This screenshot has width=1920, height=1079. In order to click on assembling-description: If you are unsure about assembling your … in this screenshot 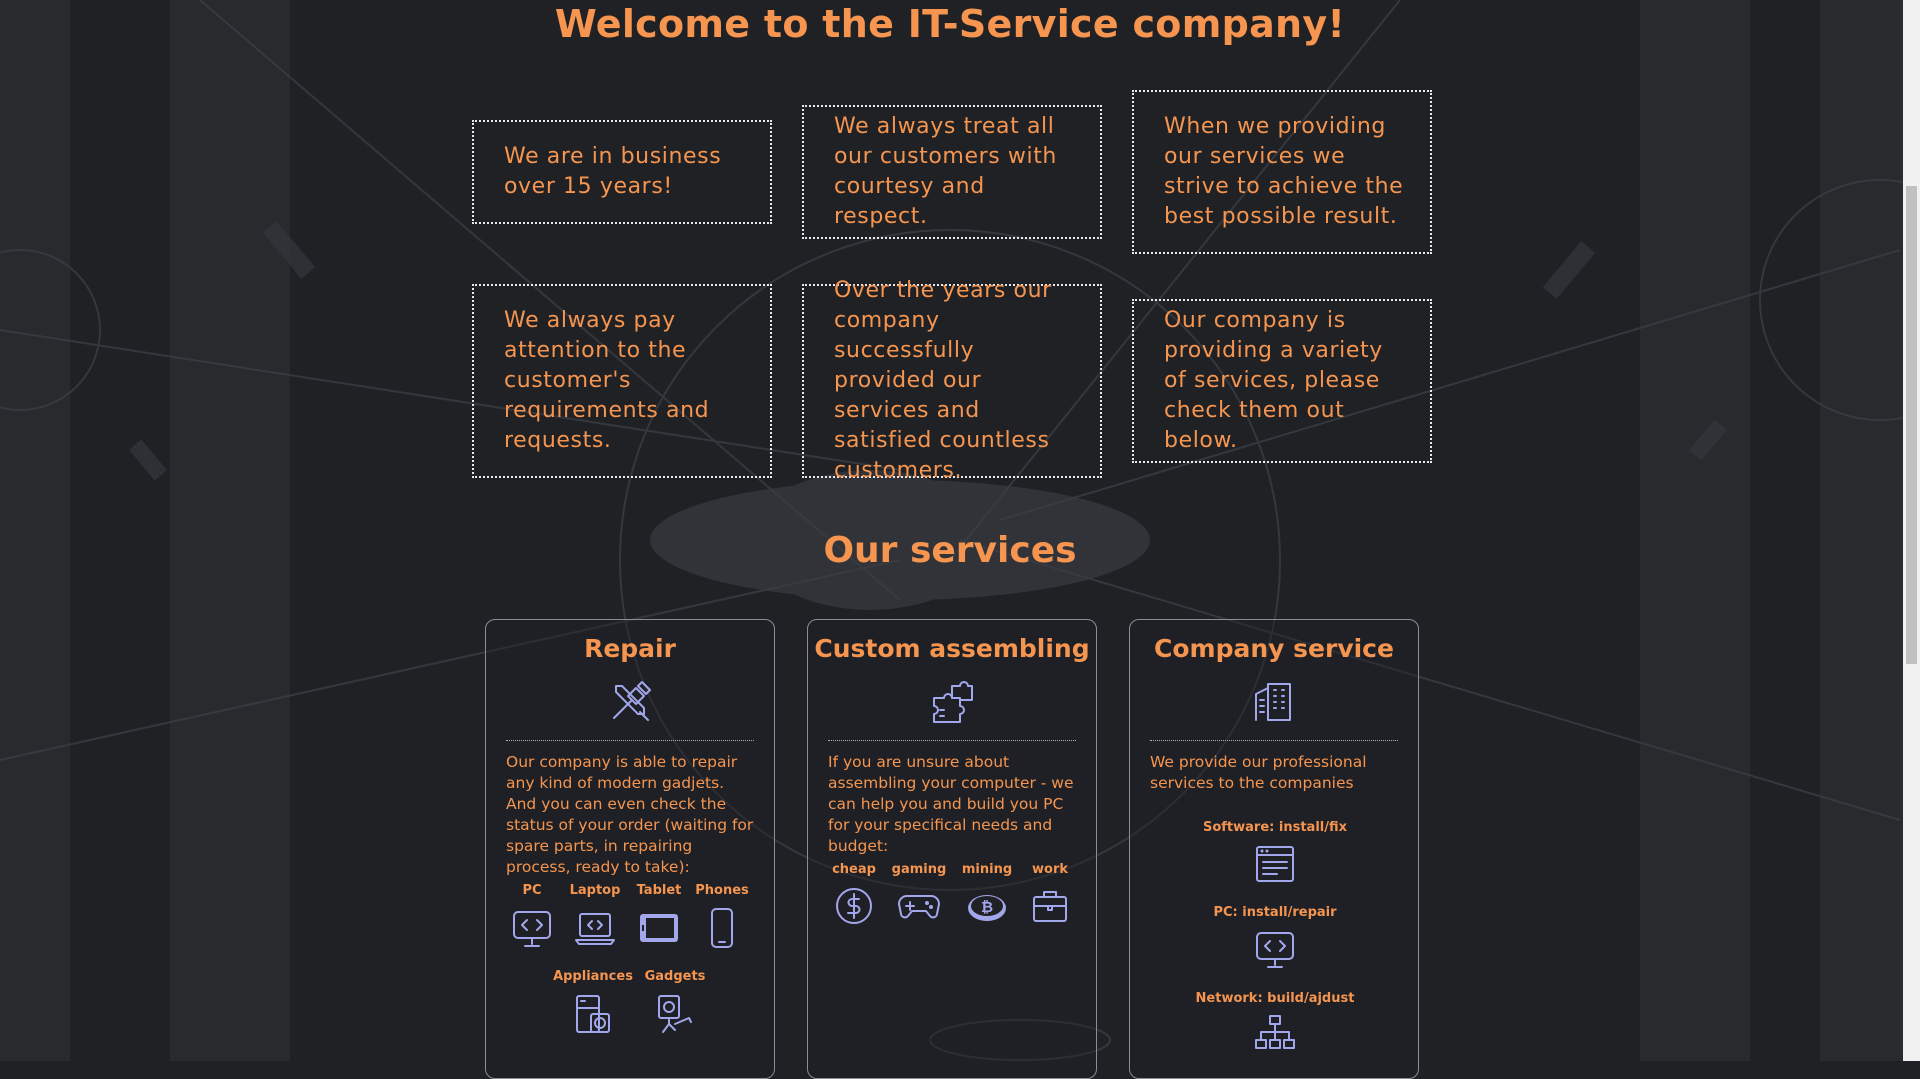, I will do `click(951, 804)`.